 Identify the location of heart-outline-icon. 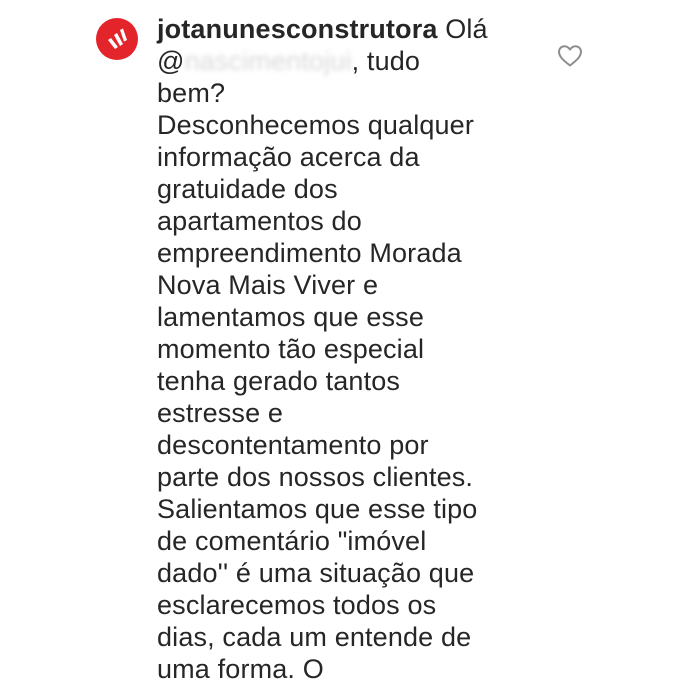
(570, 56).